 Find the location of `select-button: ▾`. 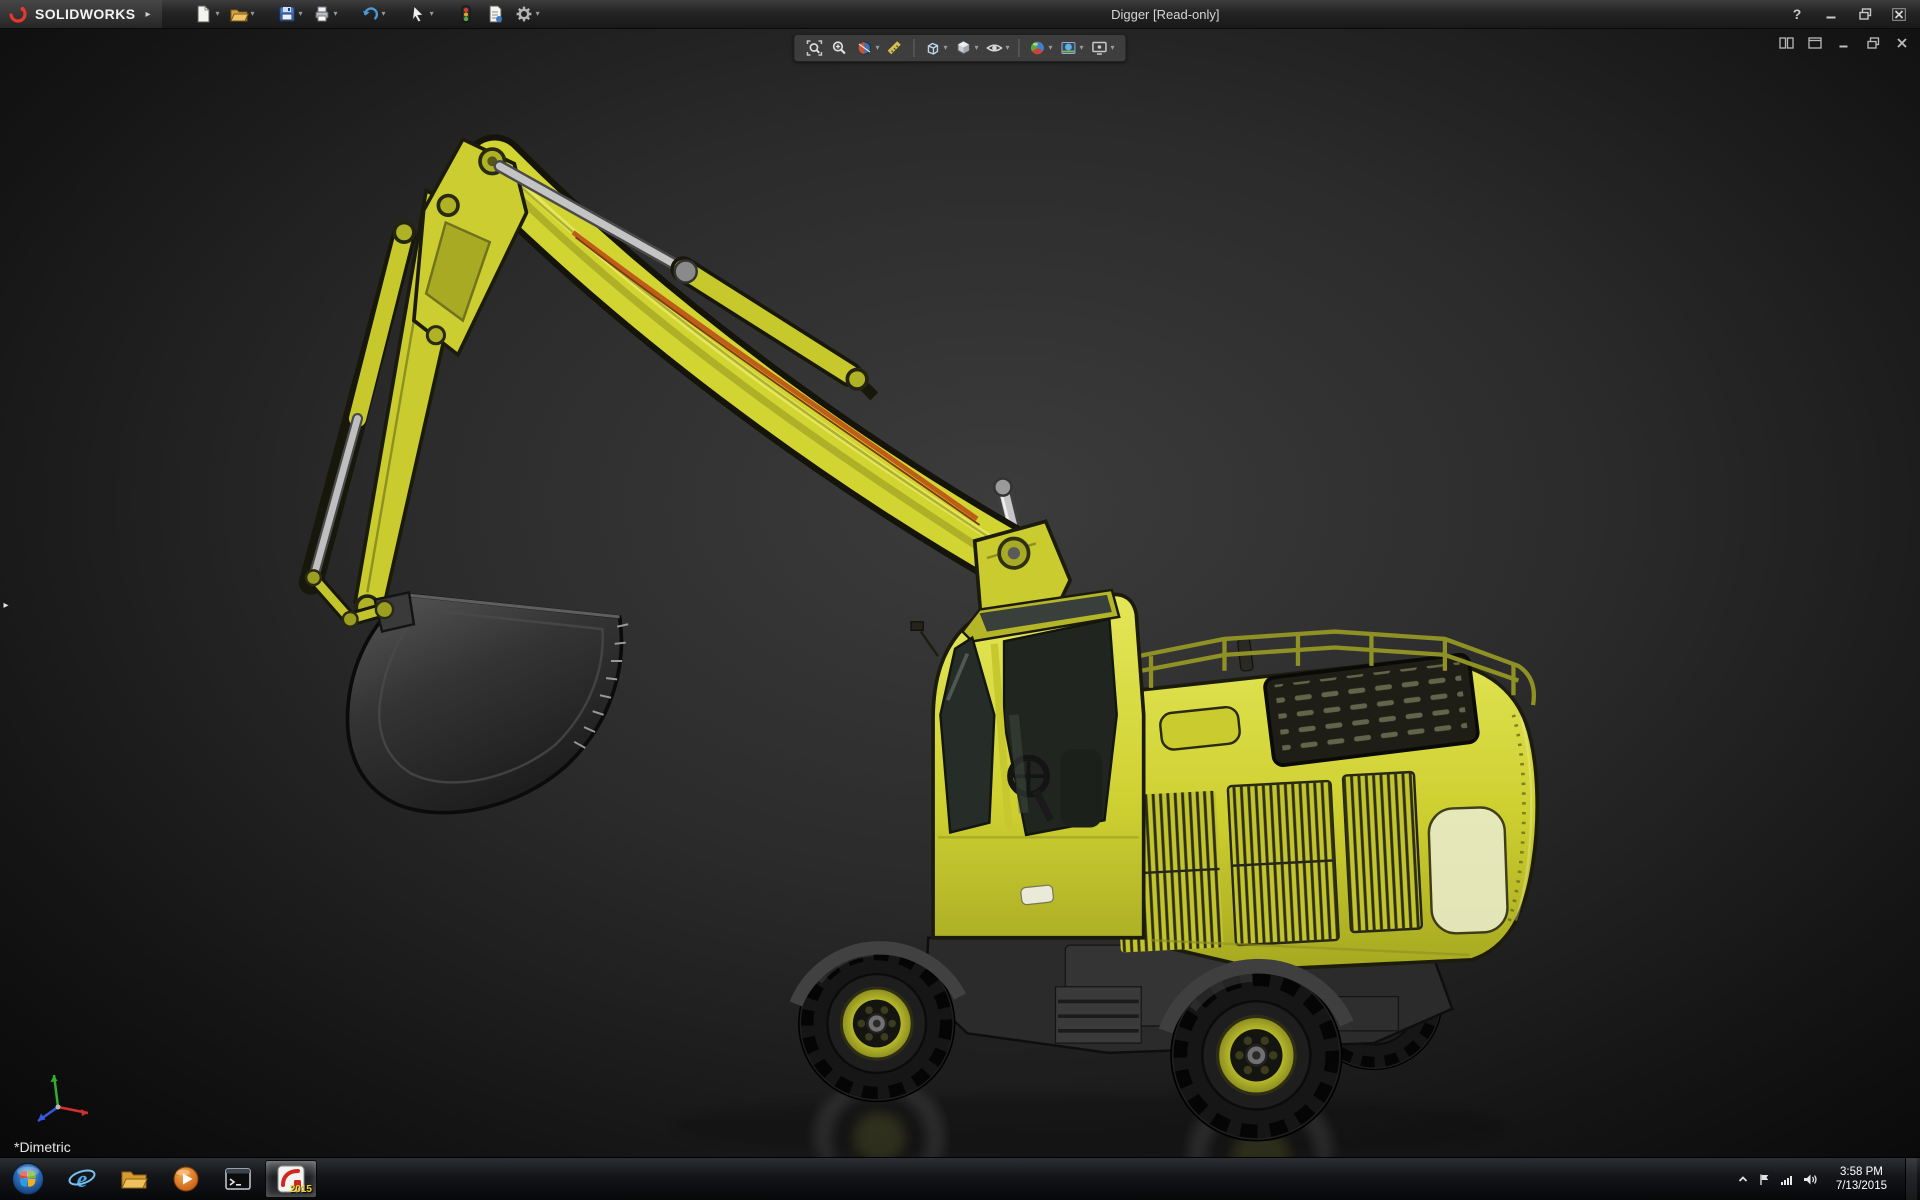

select-button: ▾ is located at coordinates (421, 14).